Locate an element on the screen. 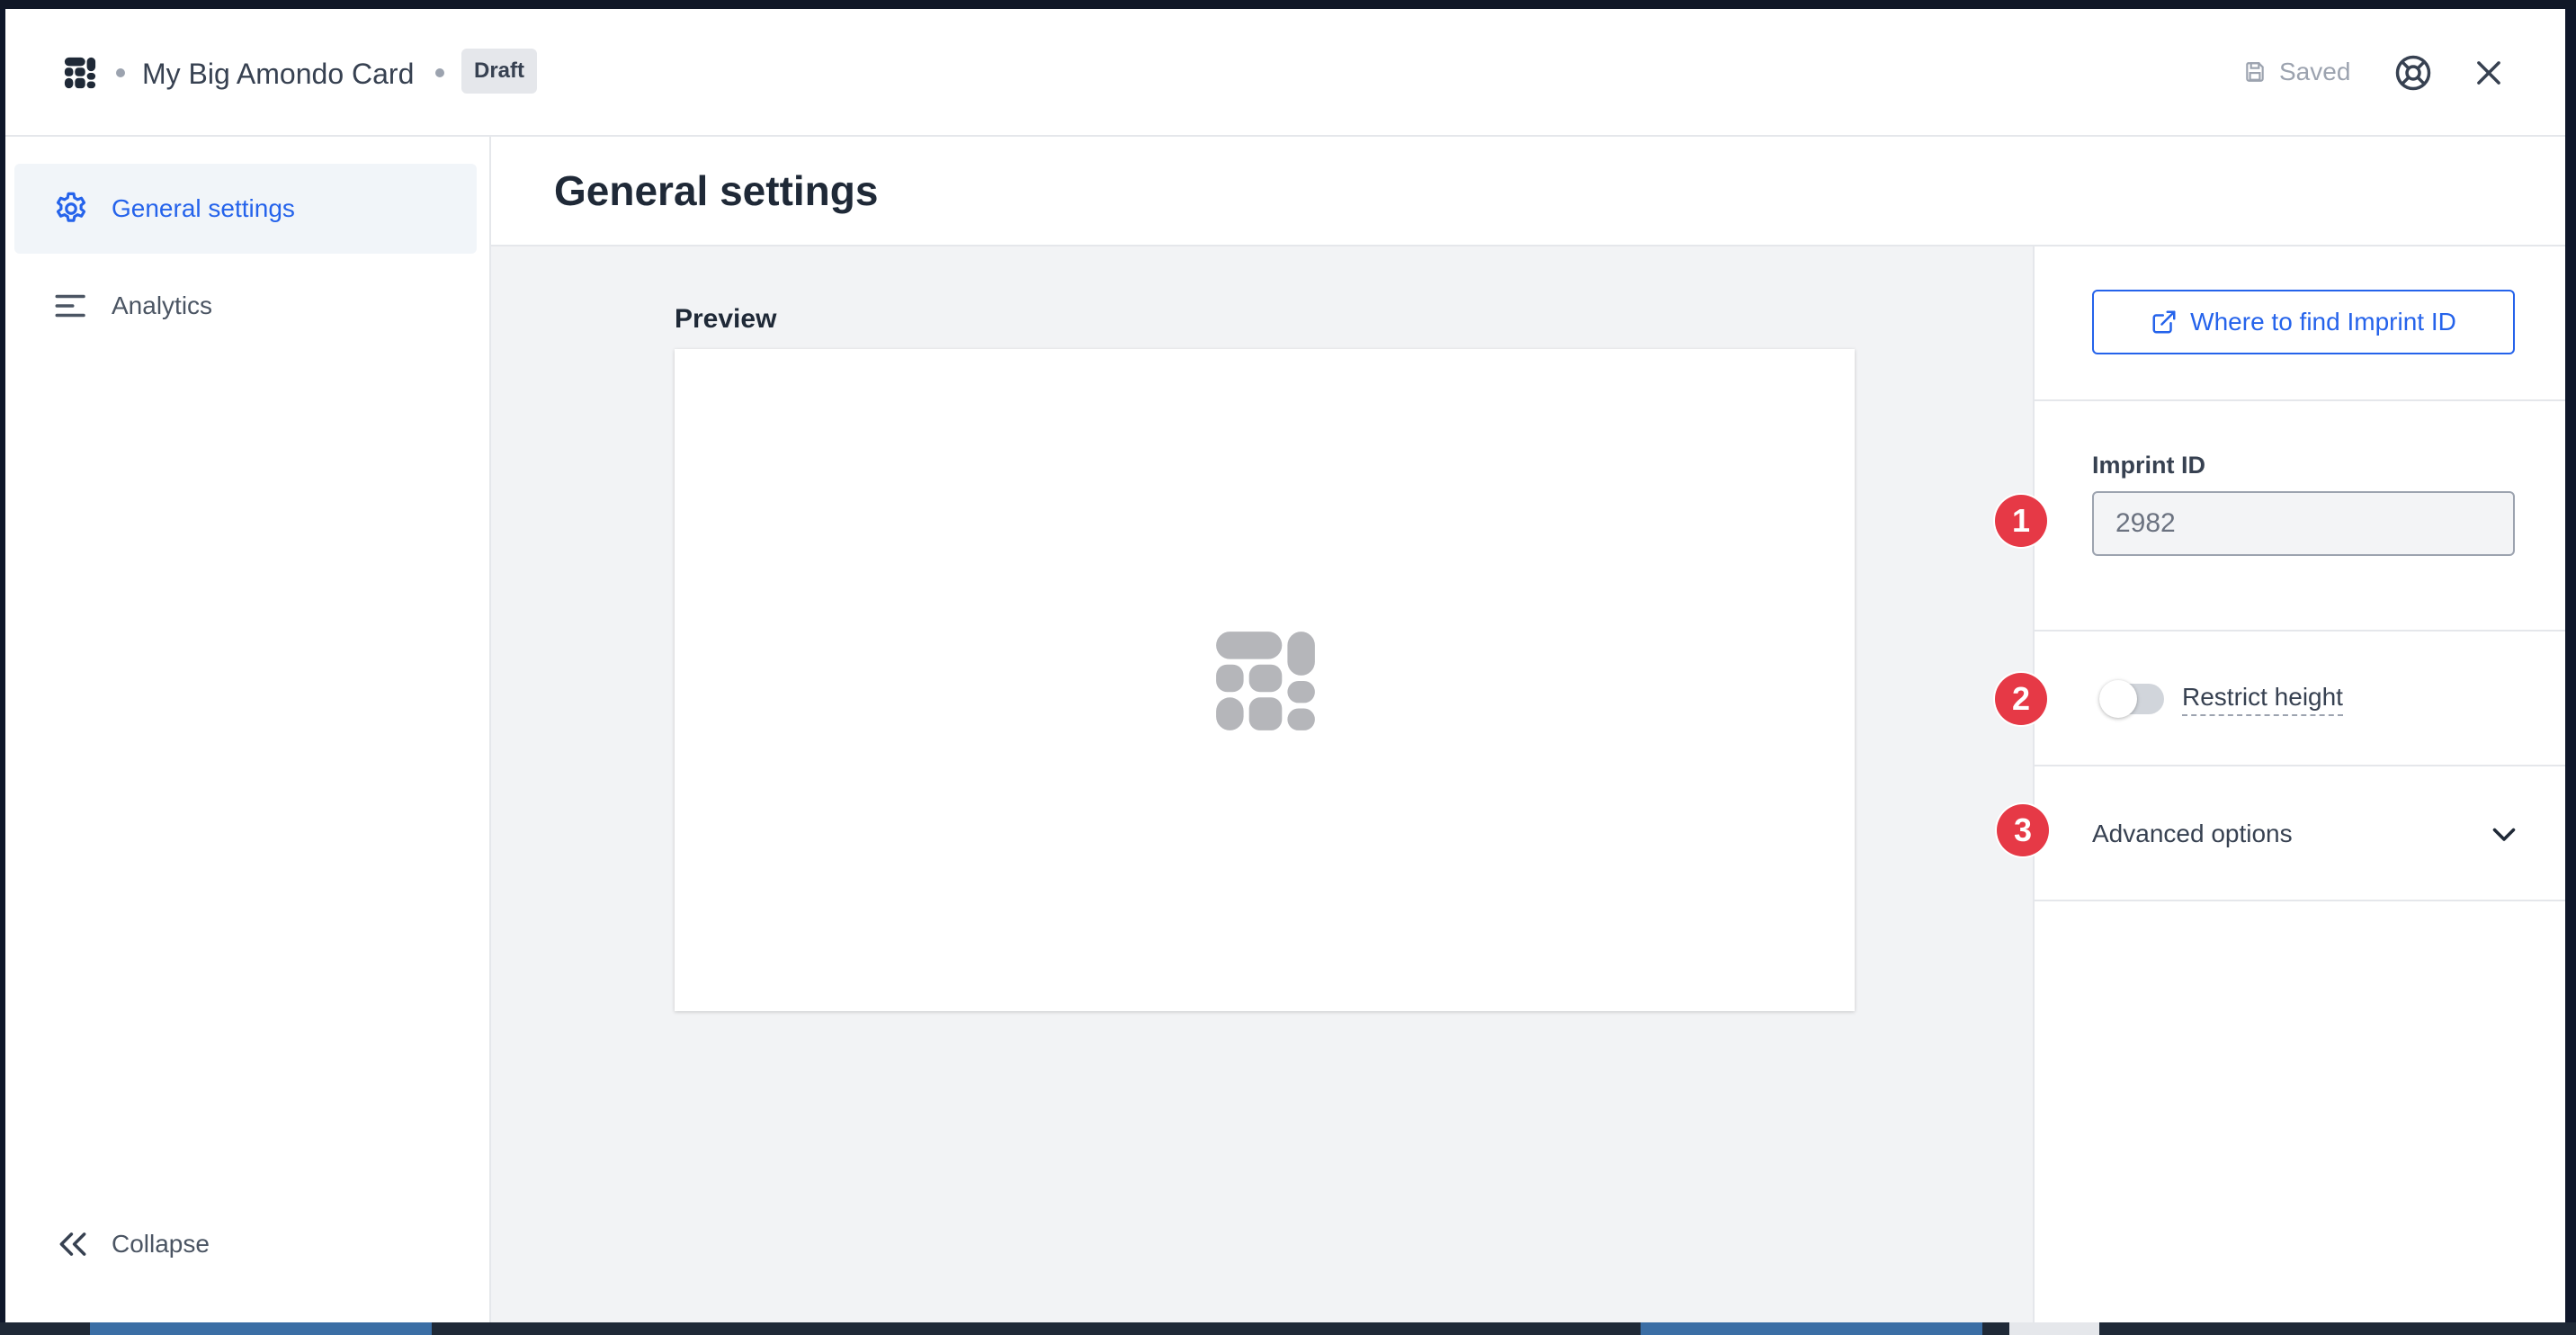 Image resolution: width=2576 pixels, height=1335 pixels. amondo-placeholder-logo-icon is located at coordinates (1265, 681).